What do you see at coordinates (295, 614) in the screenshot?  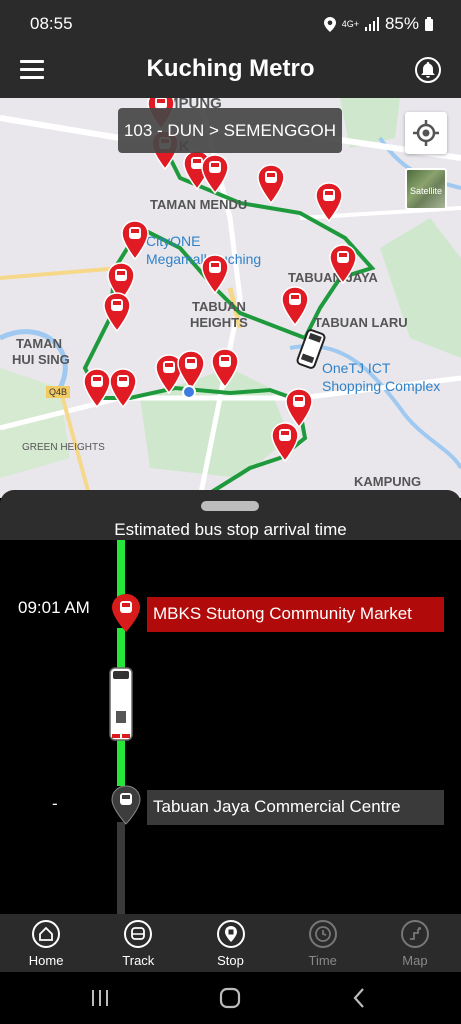 I see `stop-name: MBKS Stutong Community Market` at bounding box center [295, 614].